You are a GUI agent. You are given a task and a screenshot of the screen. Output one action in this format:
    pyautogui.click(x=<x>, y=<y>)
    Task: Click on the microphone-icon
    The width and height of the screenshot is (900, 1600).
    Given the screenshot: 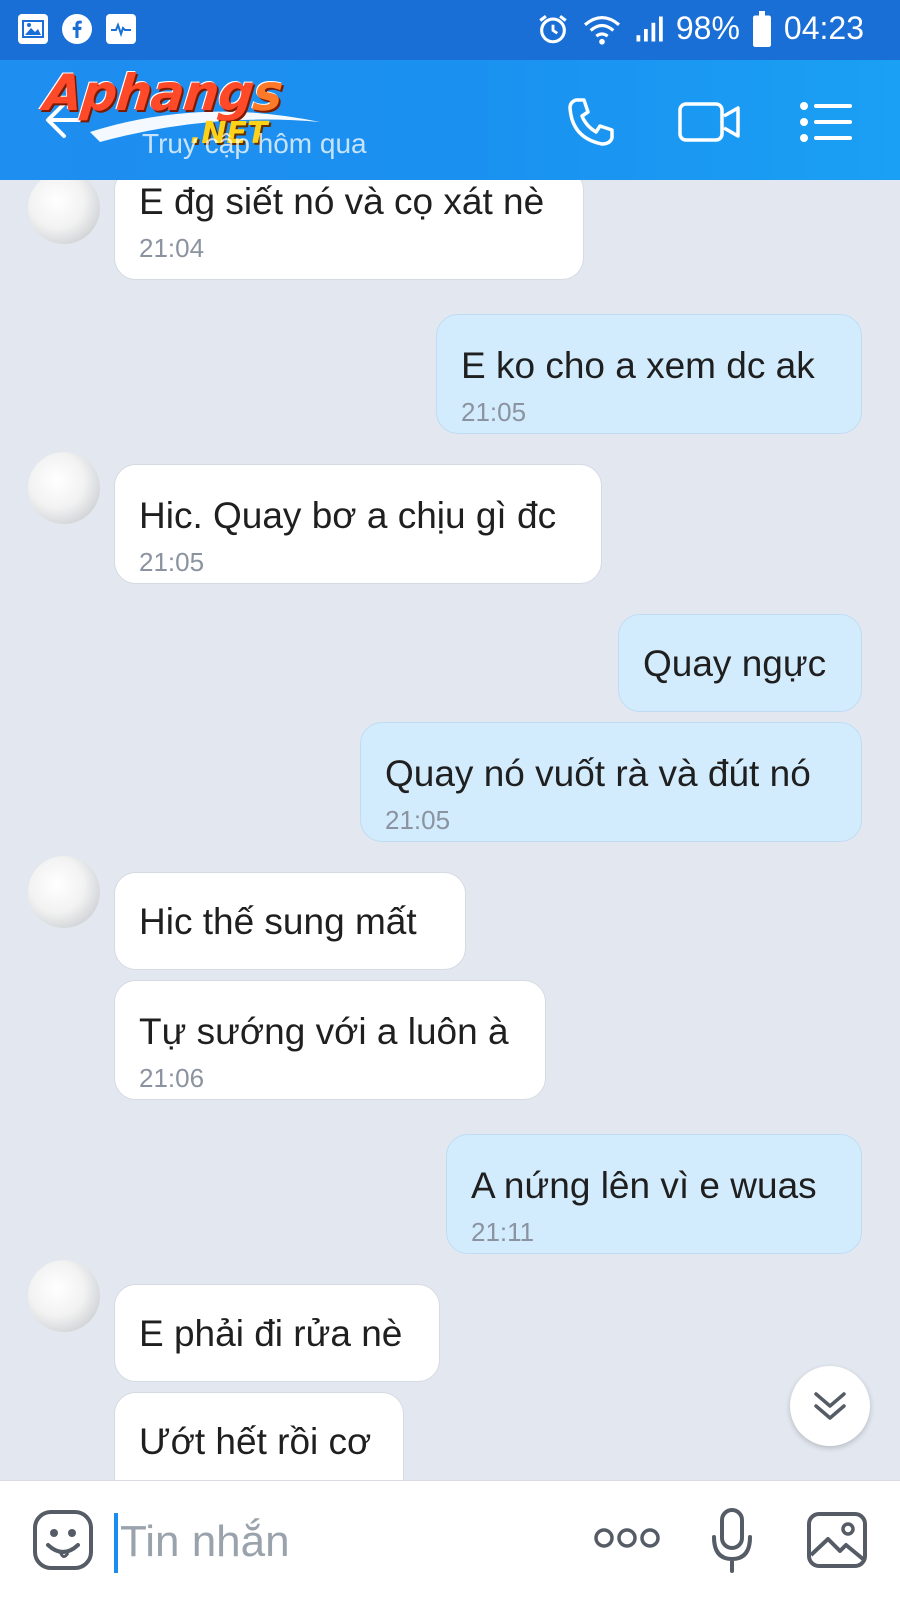 What is the action you would take?
    pyautogui.click(x=732, y=1541)
    